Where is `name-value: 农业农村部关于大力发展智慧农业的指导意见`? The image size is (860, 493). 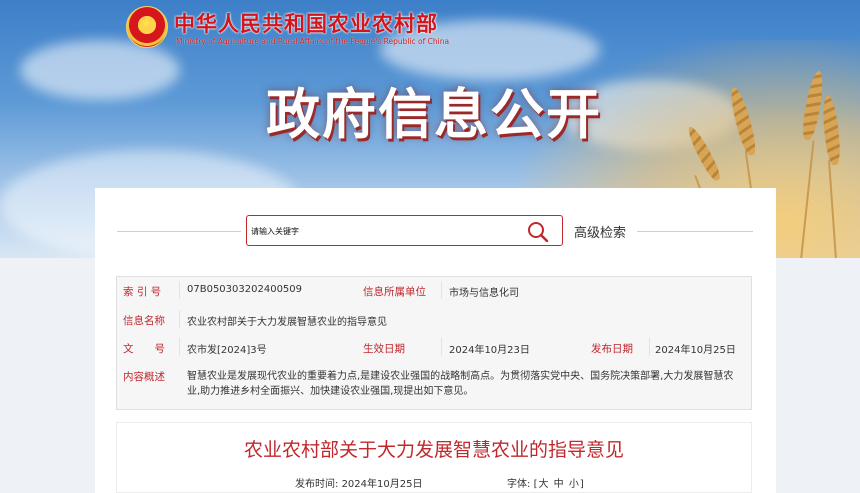
name-value: 农业农村部关于大力发展智慧农业的指导意见 is located at coordinates (287, 322).